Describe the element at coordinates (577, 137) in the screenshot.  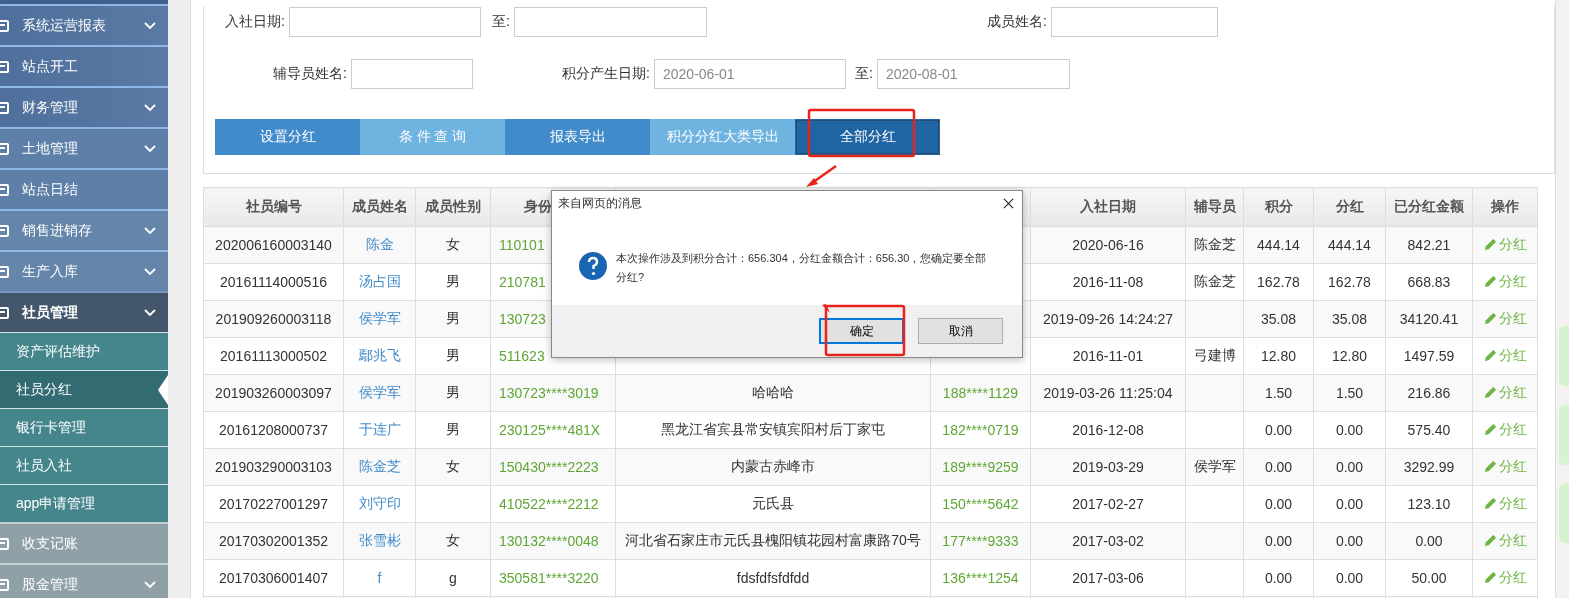
I see `action-button: 报表导出` at that location.